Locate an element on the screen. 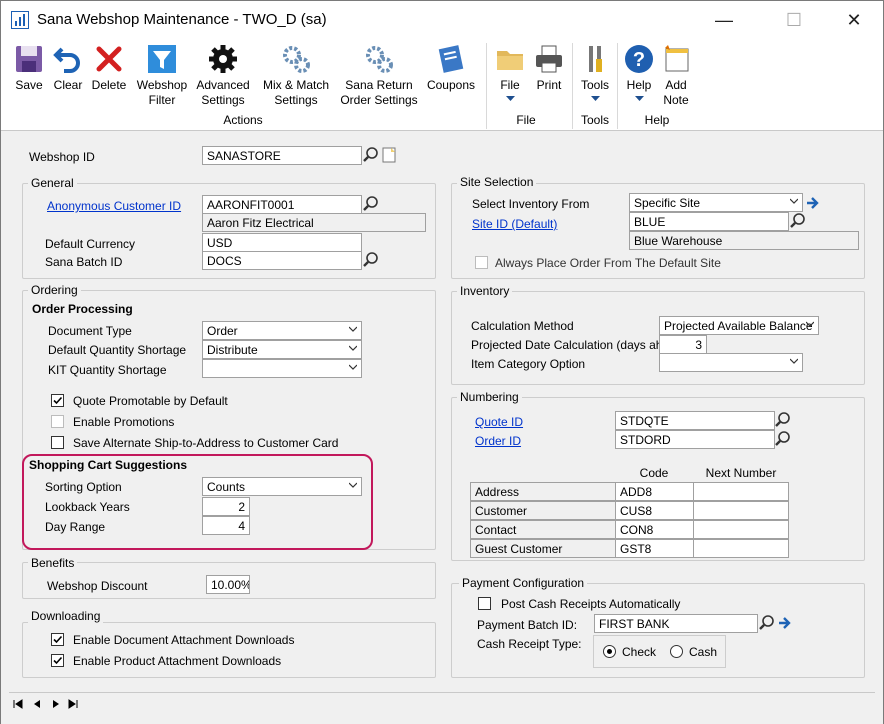  kit-quantity-shortage-select is located at coordinates (282, 368).